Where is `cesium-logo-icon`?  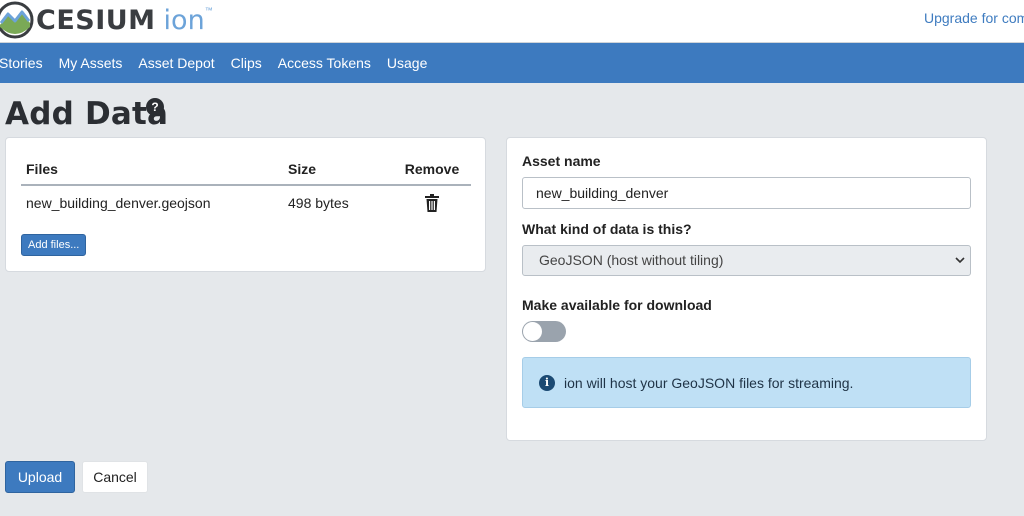 cesium-logo-icon is located at coordinates (17, 20).